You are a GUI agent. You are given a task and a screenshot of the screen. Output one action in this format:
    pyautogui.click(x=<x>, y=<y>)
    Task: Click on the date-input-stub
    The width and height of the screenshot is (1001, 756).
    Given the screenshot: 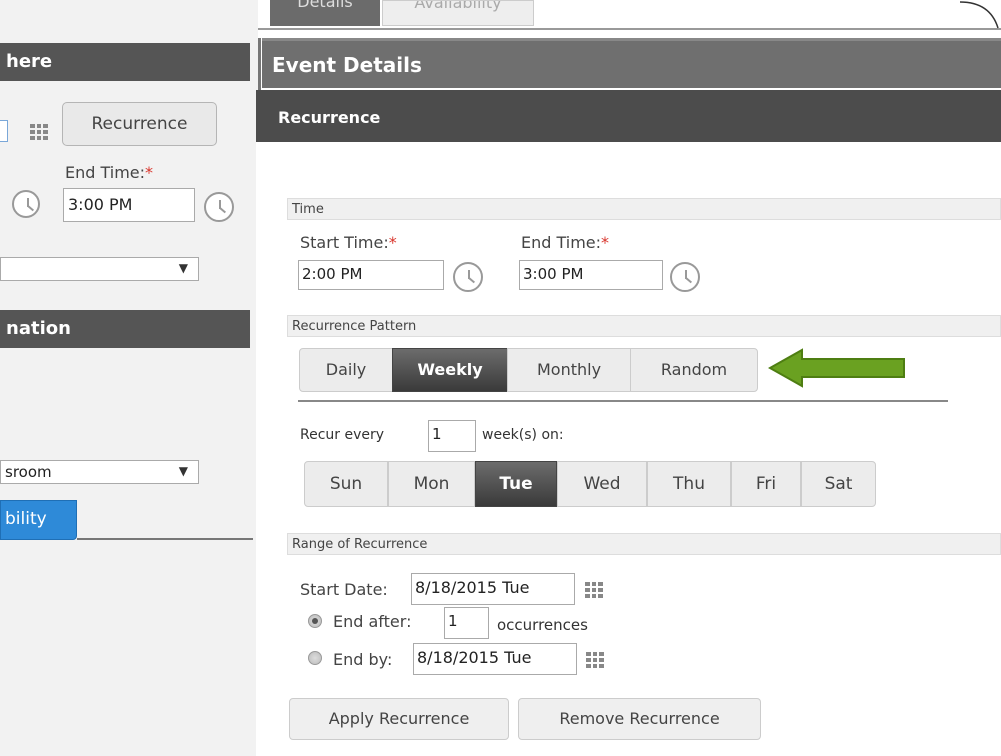 What is the action you would take?
    pyautogui.click(x=4, y=131)
    